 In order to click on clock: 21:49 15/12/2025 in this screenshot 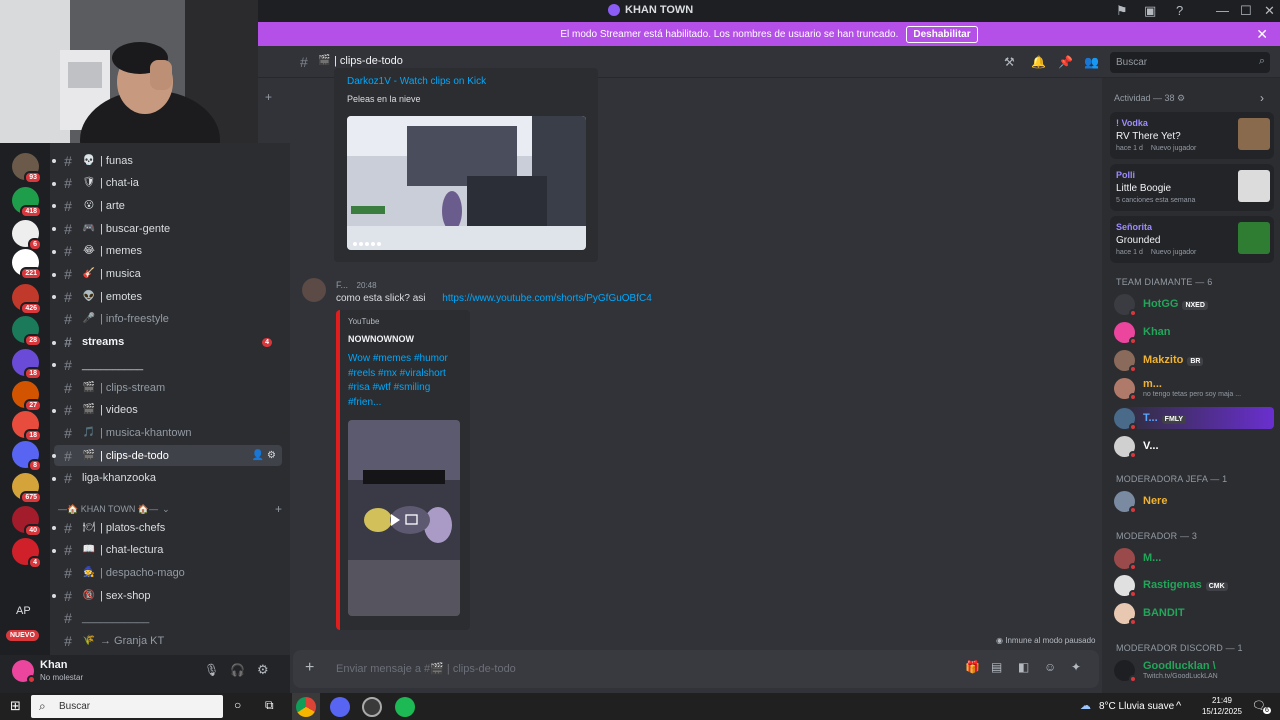, I will do `click(1222, 706)`.